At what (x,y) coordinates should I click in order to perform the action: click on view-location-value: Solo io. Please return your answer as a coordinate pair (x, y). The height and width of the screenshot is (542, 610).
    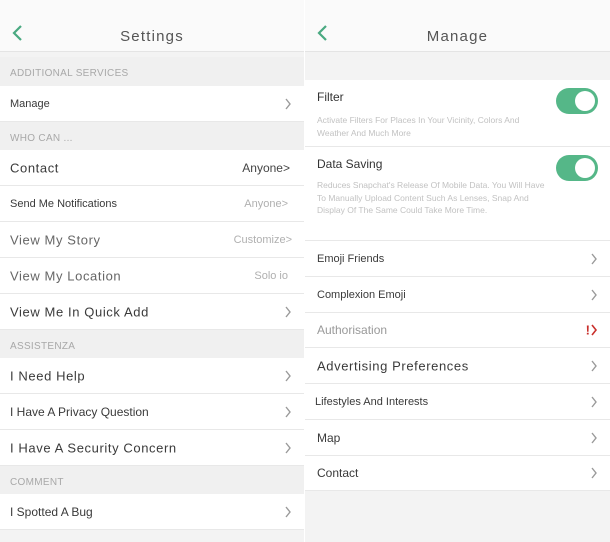
    Looking at the image, I should click on (271, 275).